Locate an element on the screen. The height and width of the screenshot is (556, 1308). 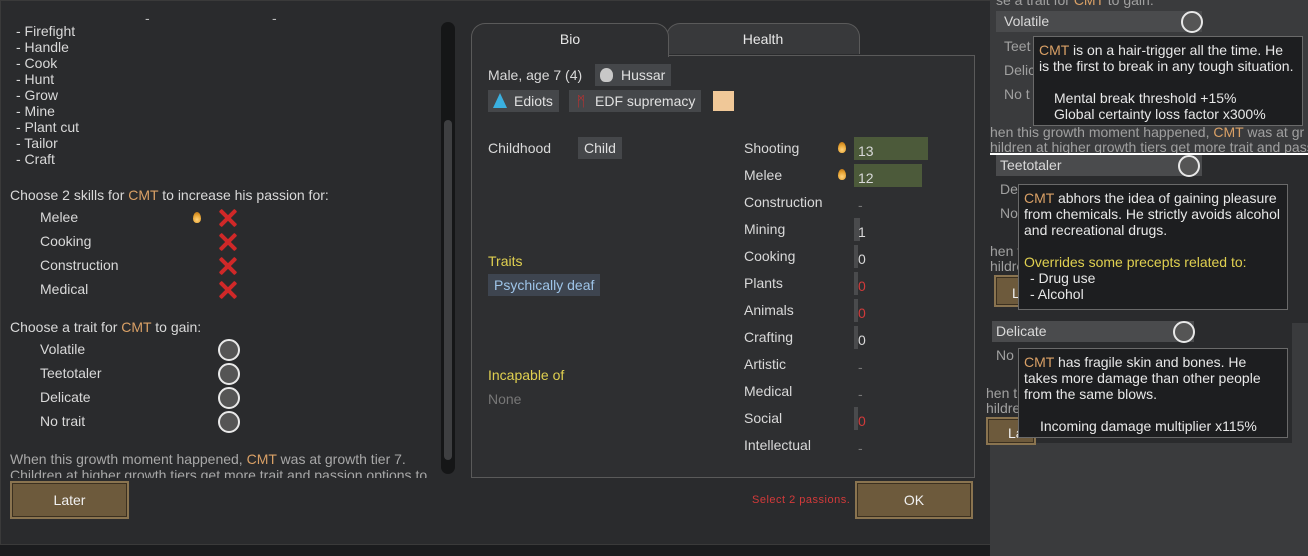
trait-option-label: Delicate is located at coordinates (65, 397).